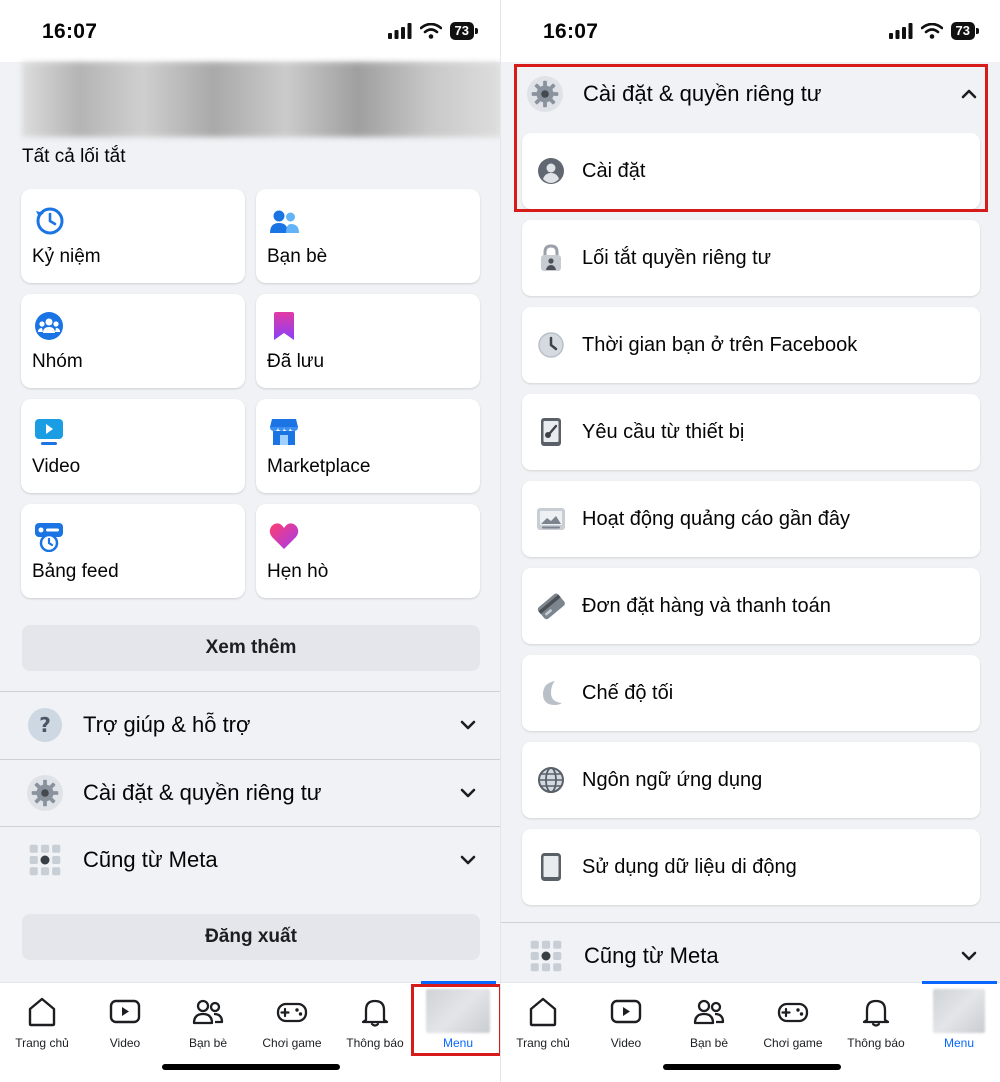  I want to click on item-label: Ngôn ngữ ứng dụng, so click(672, 779).